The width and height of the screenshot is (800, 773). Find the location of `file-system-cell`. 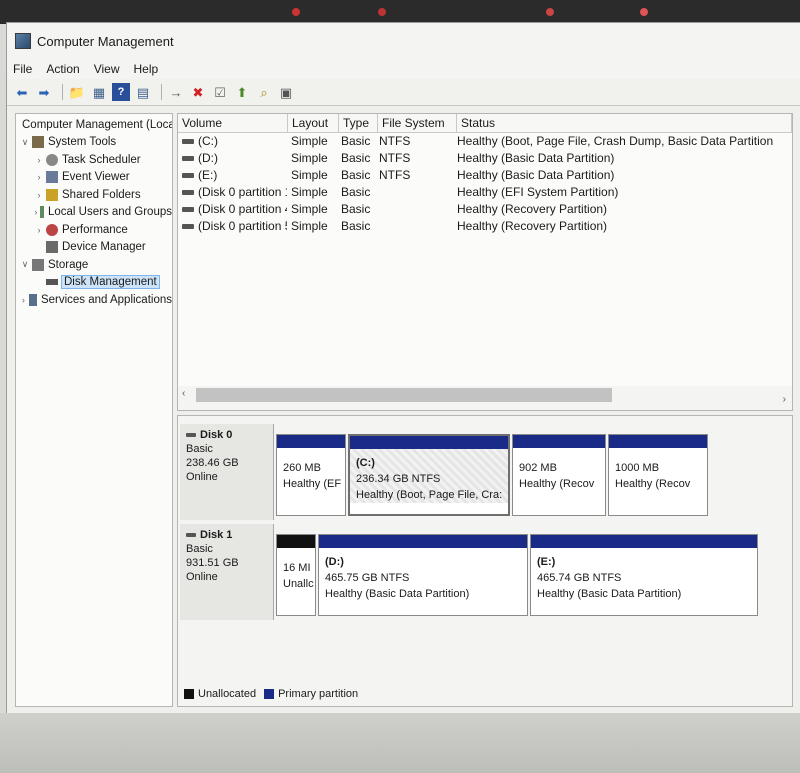

file-system-cell is located at coordinates (414, 209).